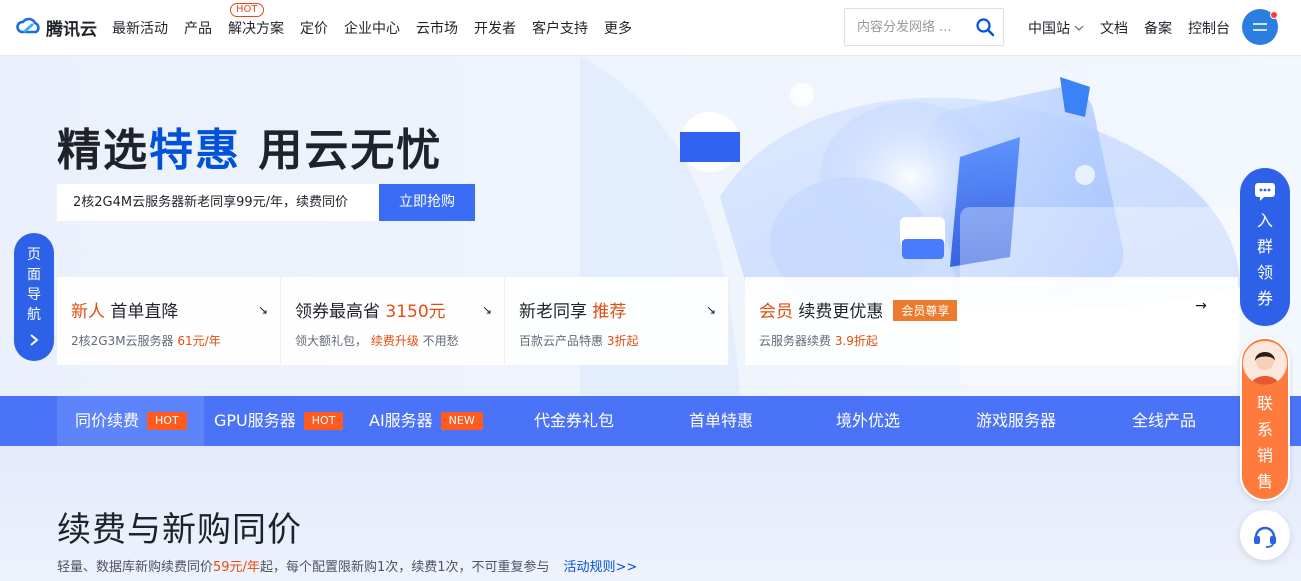  What do you see at coordinates (1274, 15) in the screenshot?
I see `notification-dot` at bounding box center [1274, 15].